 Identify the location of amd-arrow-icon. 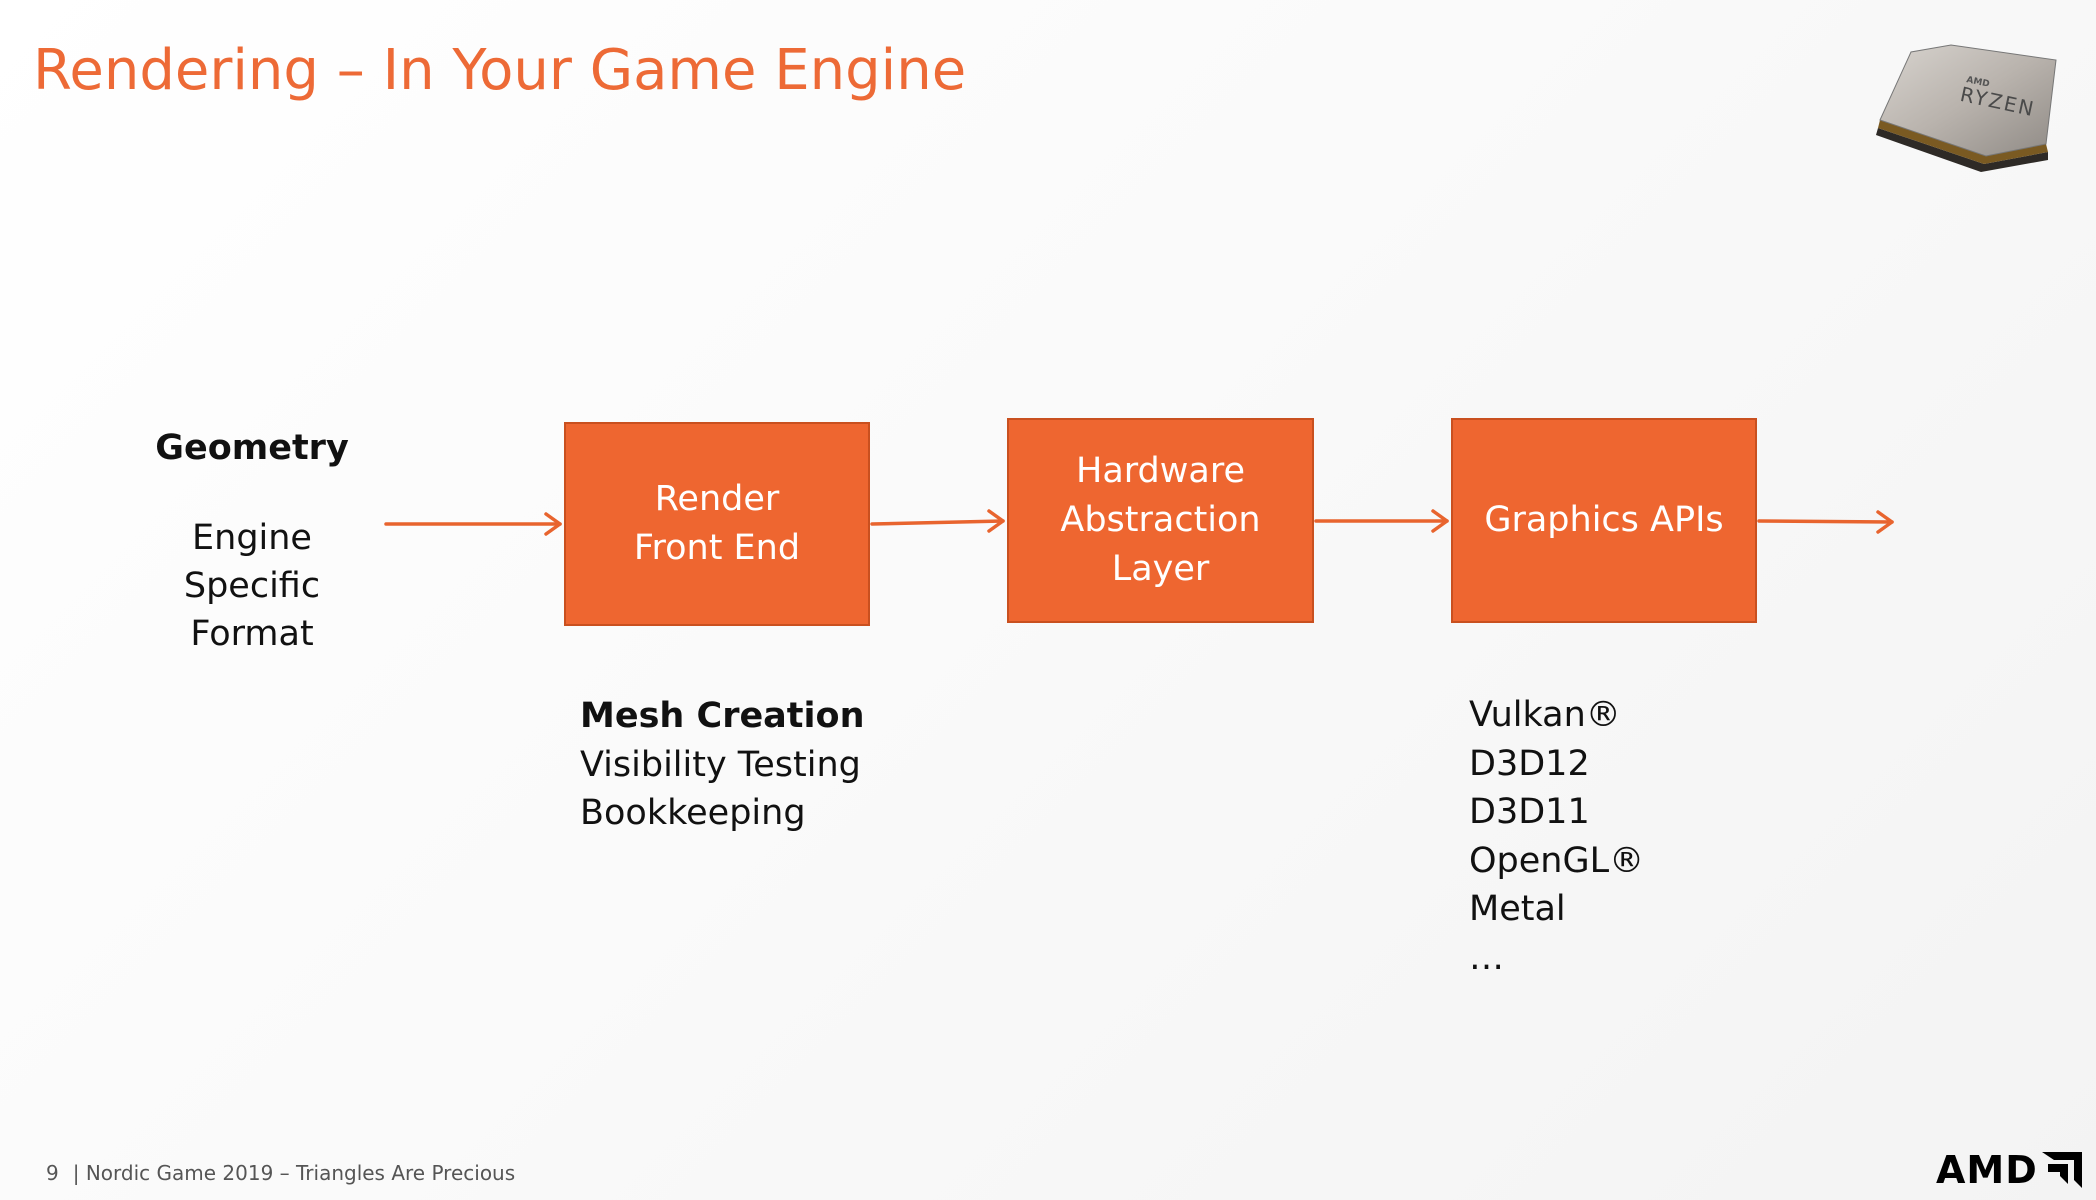
(2061, 1170).